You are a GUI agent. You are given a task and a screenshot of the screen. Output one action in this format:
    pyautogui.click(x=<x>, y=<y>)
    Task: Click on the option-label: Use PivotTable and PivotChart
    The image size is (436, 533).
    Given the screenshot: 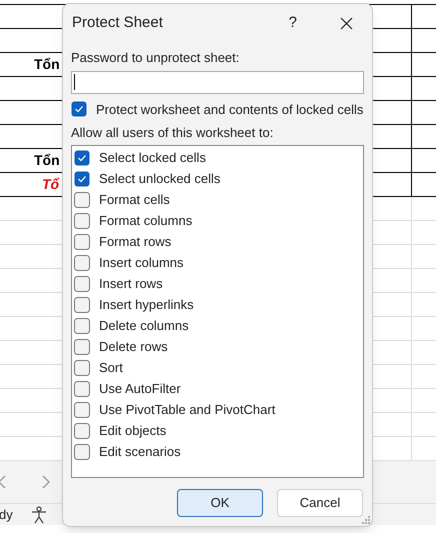 What is the action you would take?
    pyautogui.click(x=187, y=410)
    